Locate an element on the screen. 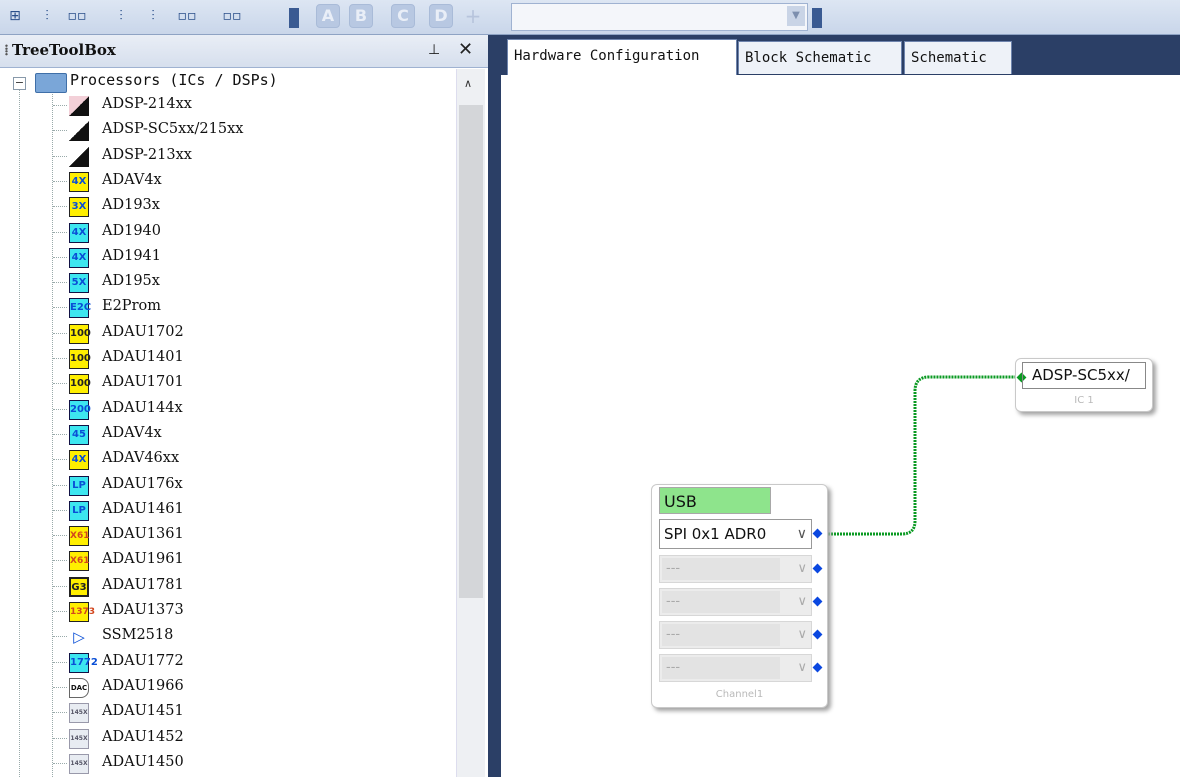  tree-item-label: ADAU1373 is located at coordinates (143, 610).